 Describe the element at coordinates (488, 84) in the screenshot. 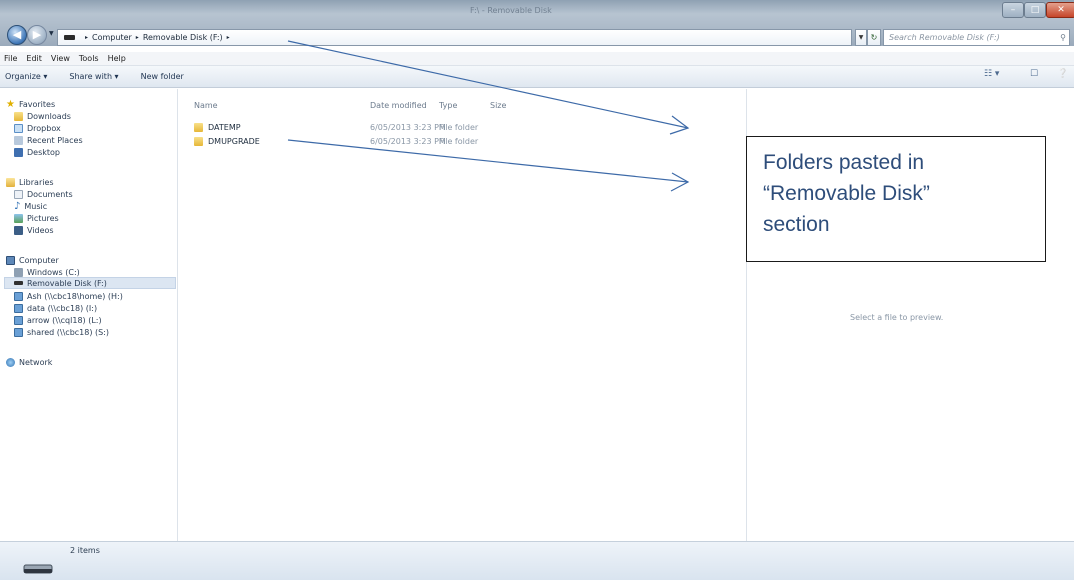

I see `arrow-from-address-bar` at that location.